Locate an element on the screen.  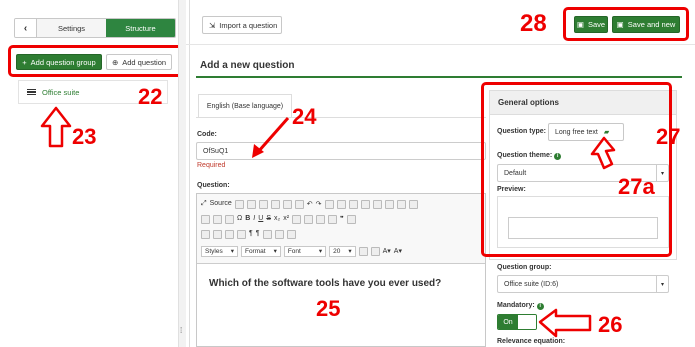
annotation-22: 22 is located at coordinates (150, 96).